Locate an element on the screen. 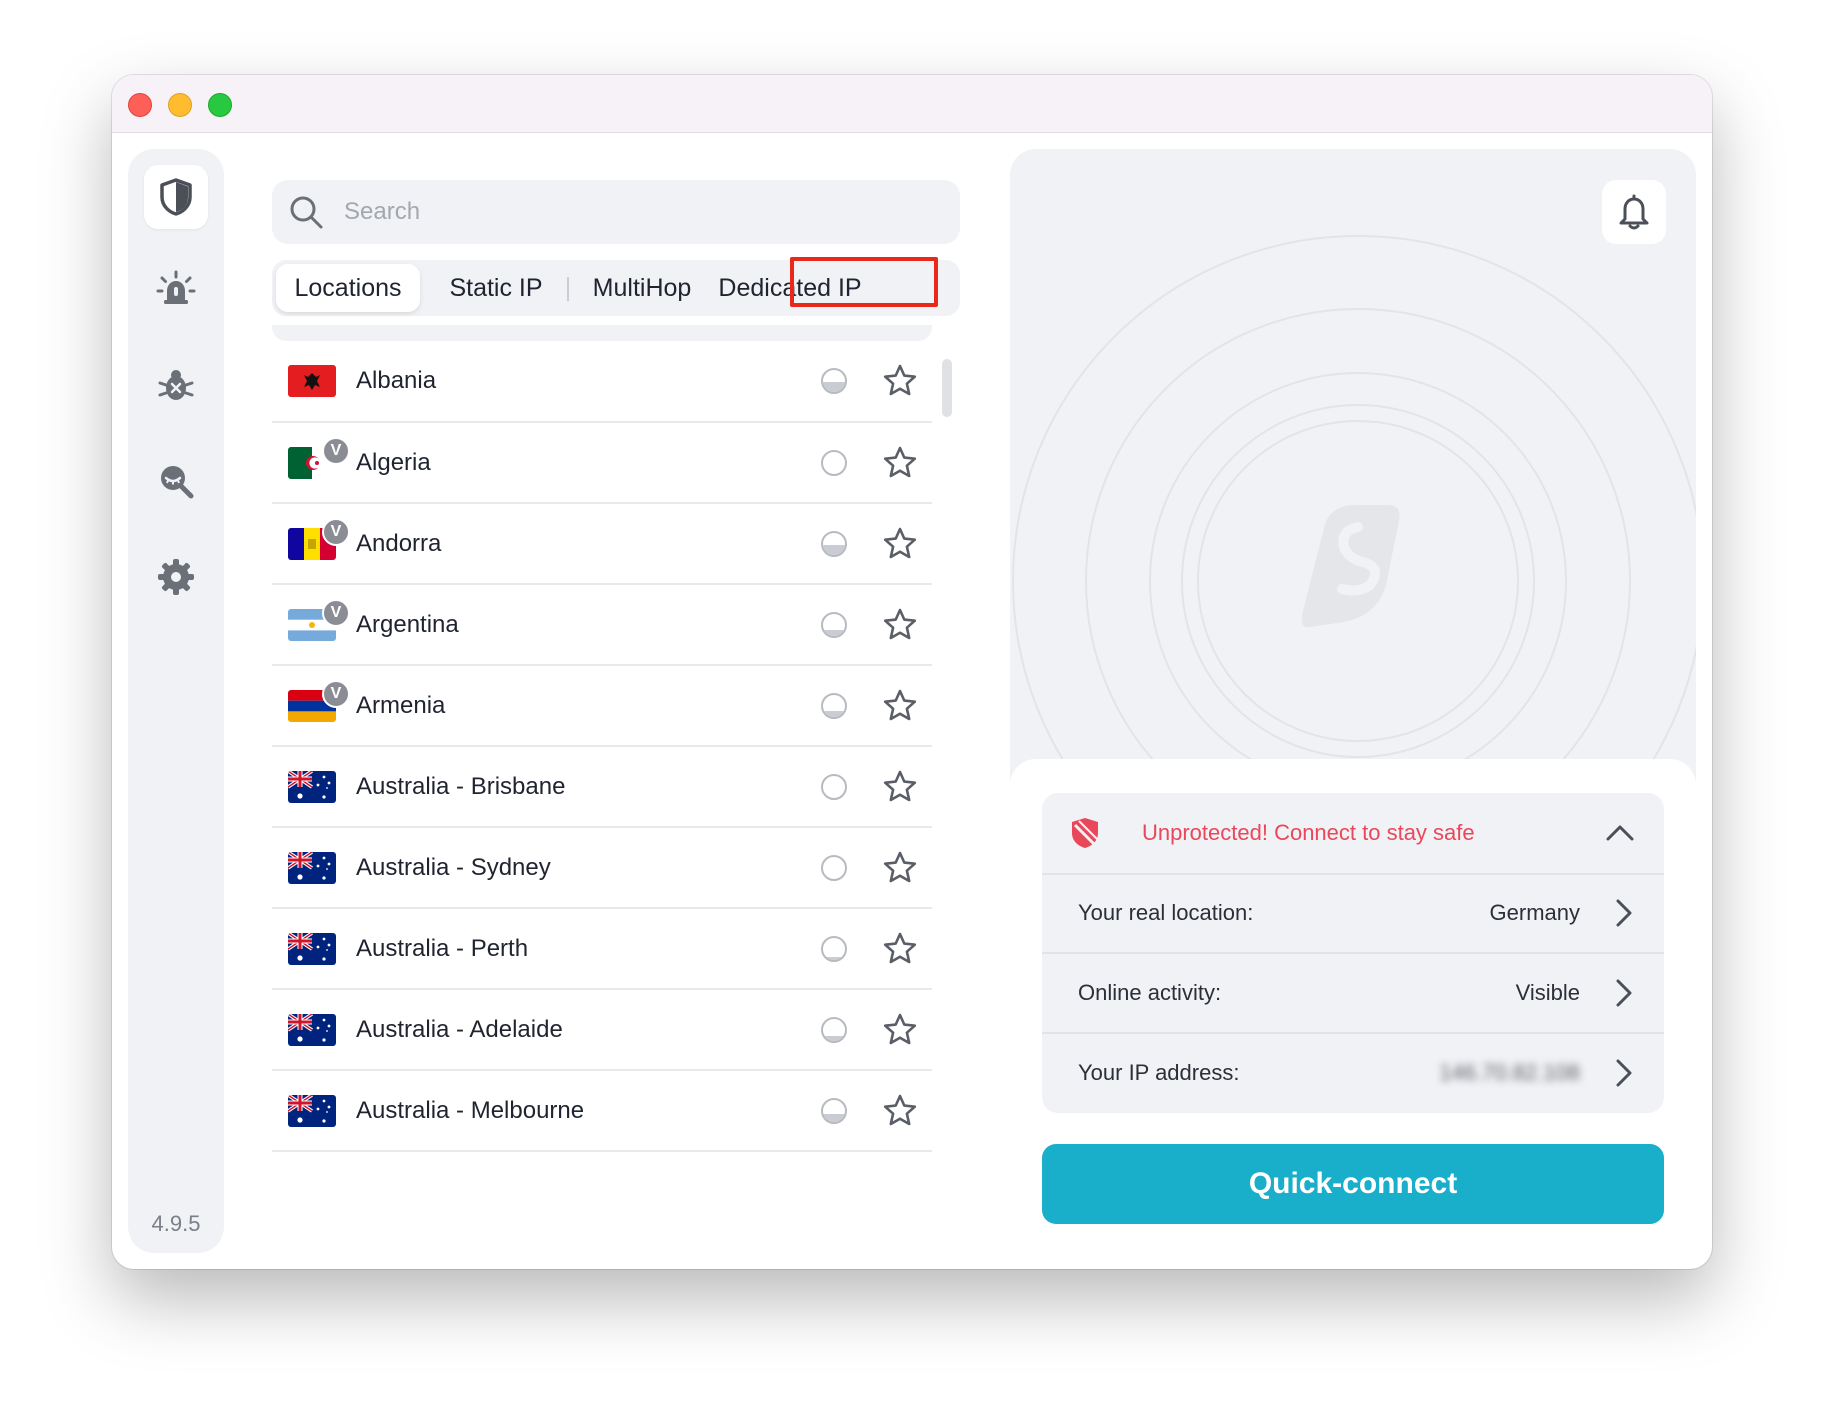 This screenshot has width=1824, height=1416. sidebar: 4.9.5 is located at coordinates (176, 701).